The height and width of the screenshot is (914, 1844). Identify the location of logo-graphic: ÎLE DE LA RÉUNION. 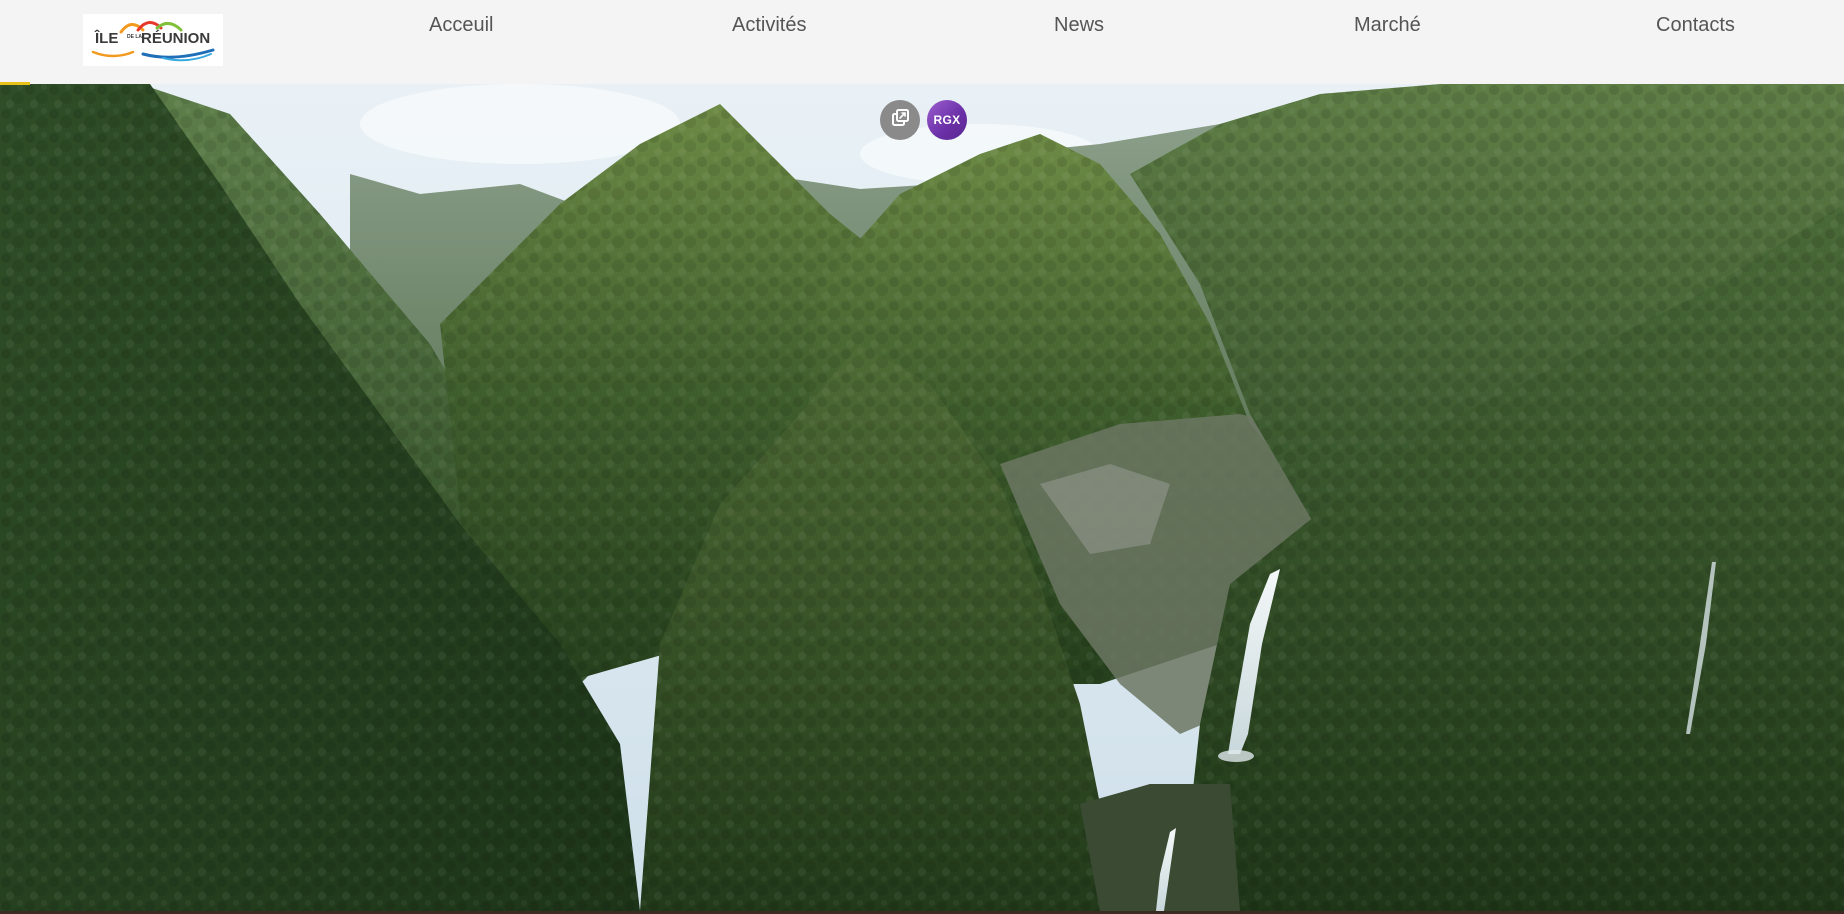
(153, 41).